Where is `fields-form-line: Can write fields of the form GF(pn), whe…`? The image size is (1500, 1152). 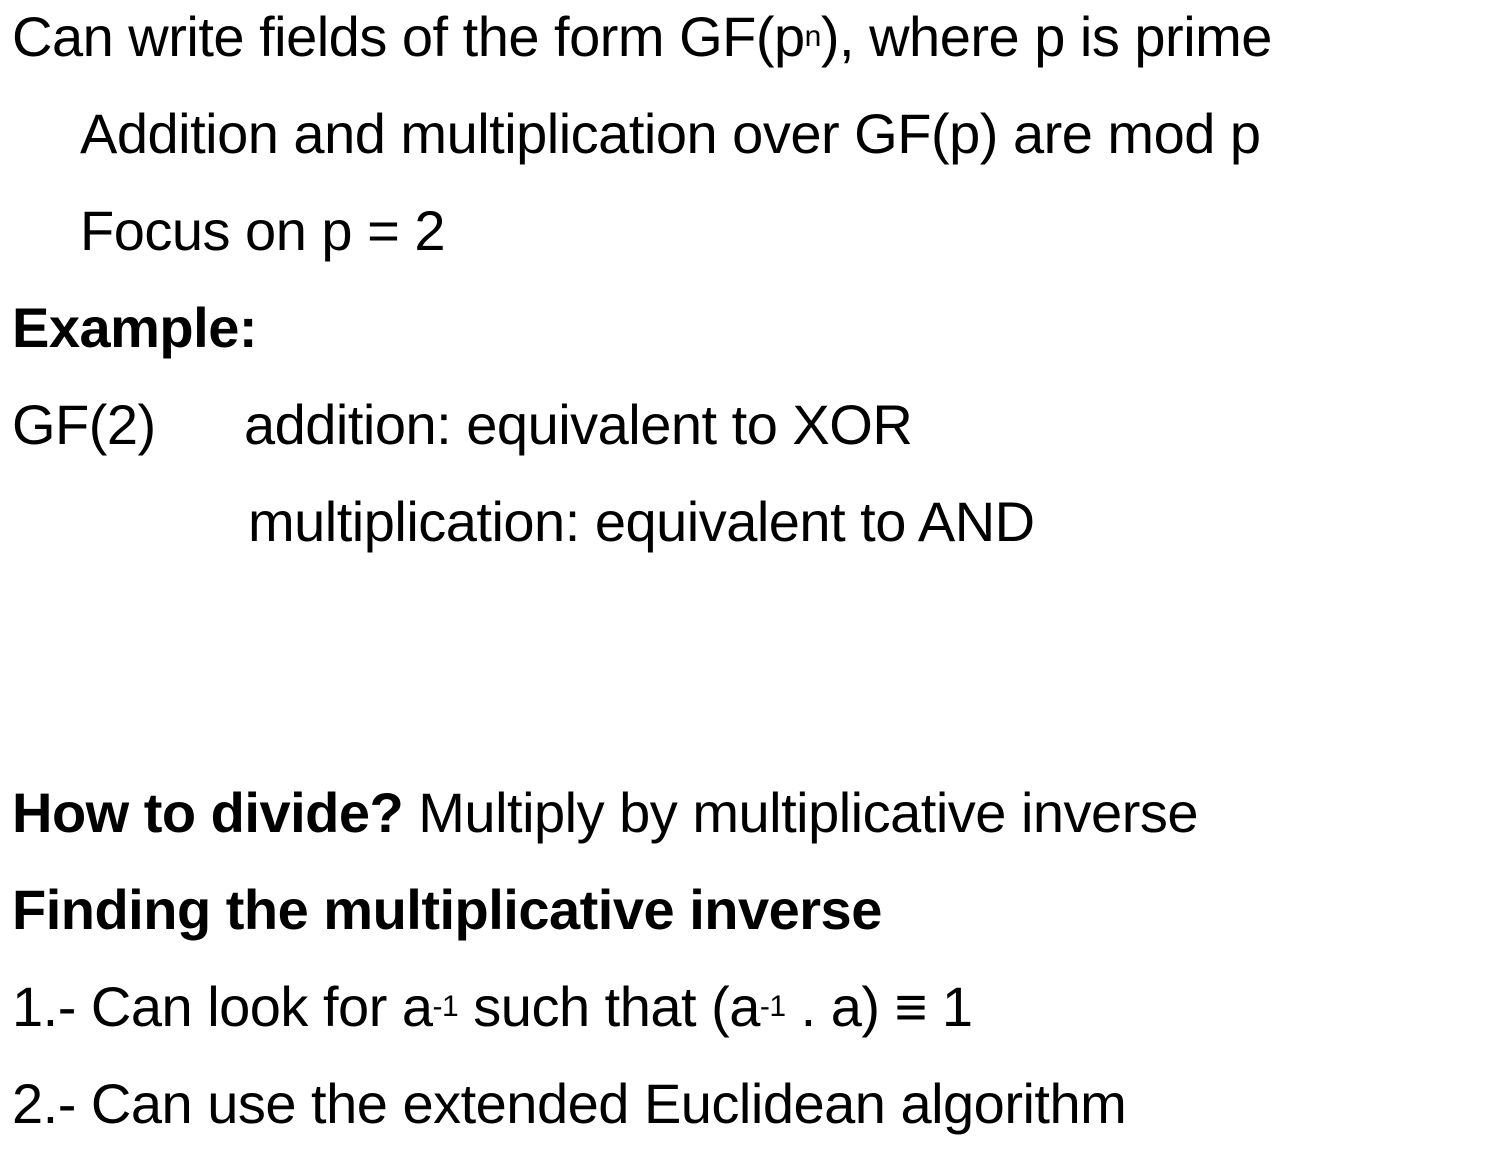
fields-form-line: Can write fields of the form GF(pn), whe… is located at coordinates (642, 37).